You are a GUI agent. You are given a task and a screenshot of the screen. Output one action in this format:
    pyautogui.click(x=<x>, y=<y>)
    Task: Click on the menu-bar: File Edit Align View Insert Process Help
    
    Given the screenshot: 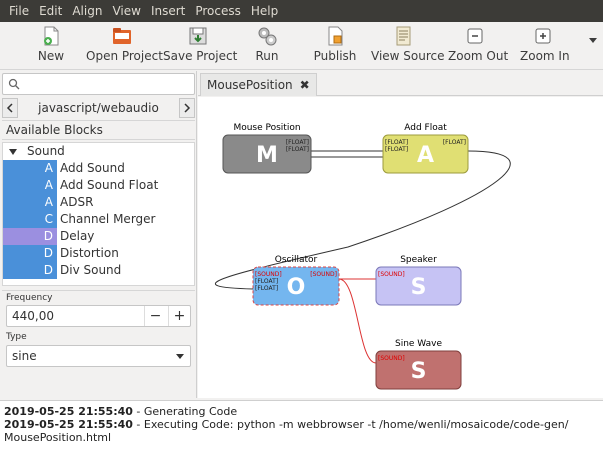 What is the action you would take?
    pyautogui.click(x=301, y=11)
    